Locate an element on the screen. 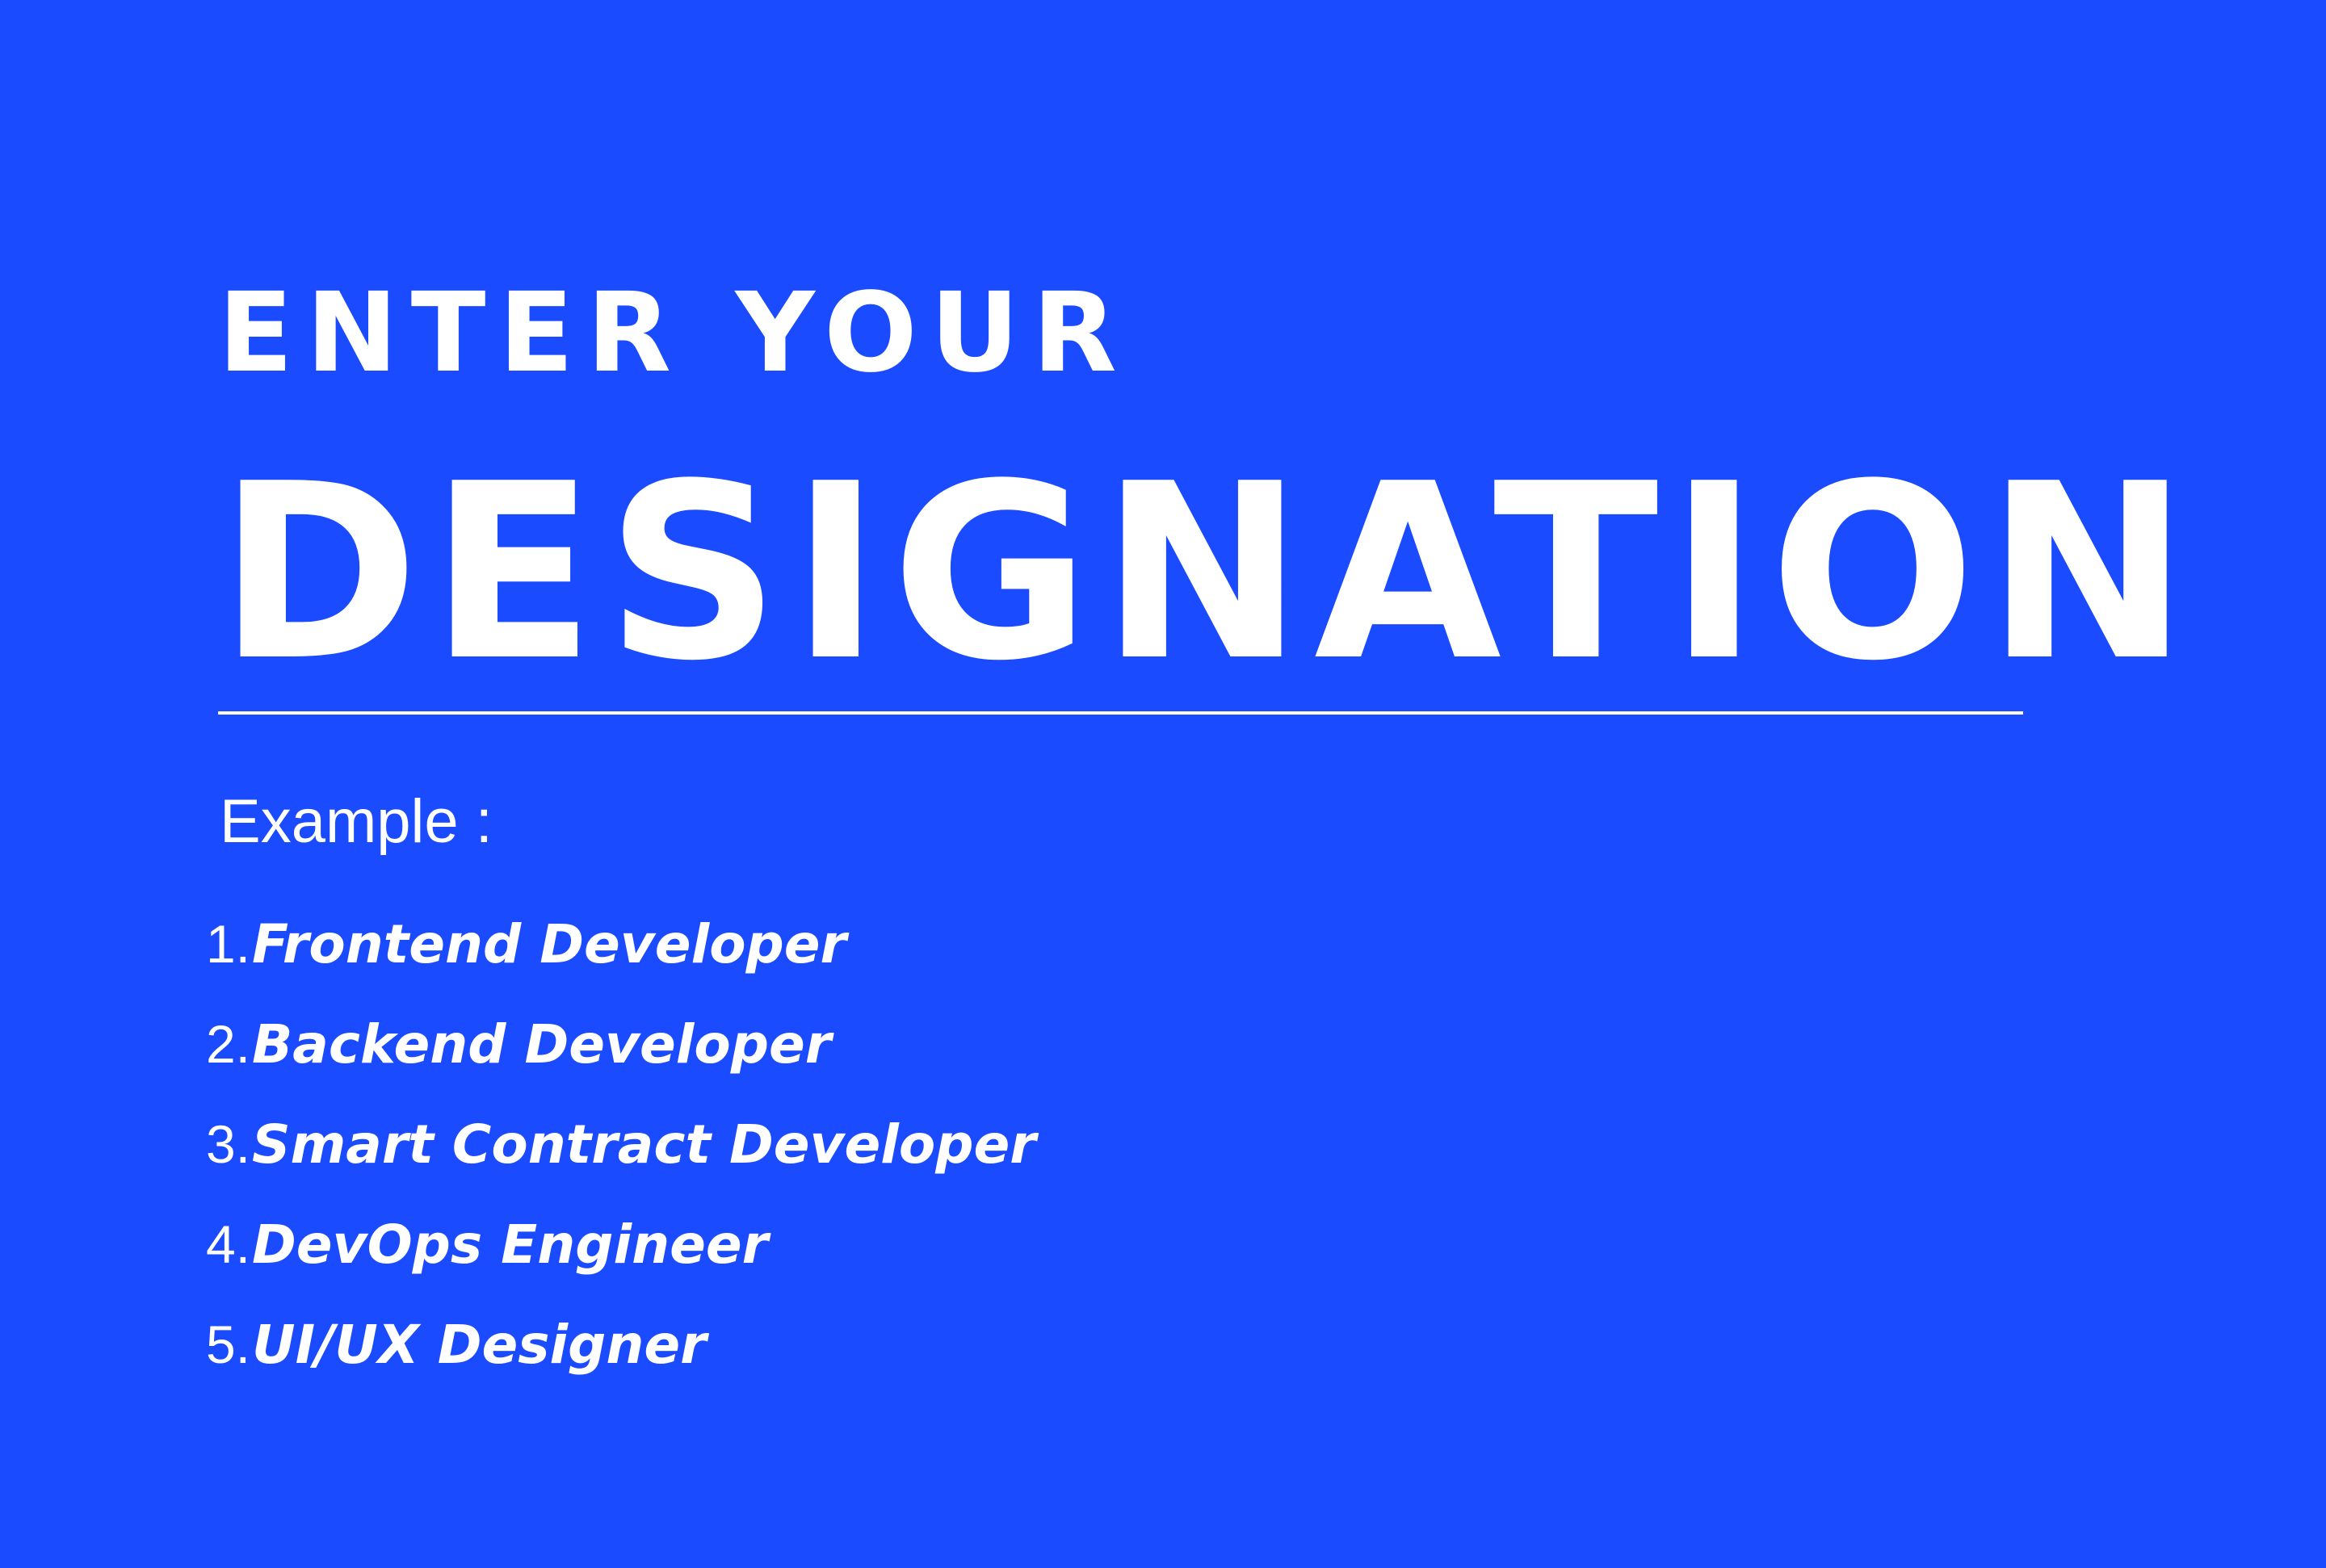 This screenshot has width=2326, height=1568. list-item: 4. DevOps Engineer is located at coordinates (615, 1268).